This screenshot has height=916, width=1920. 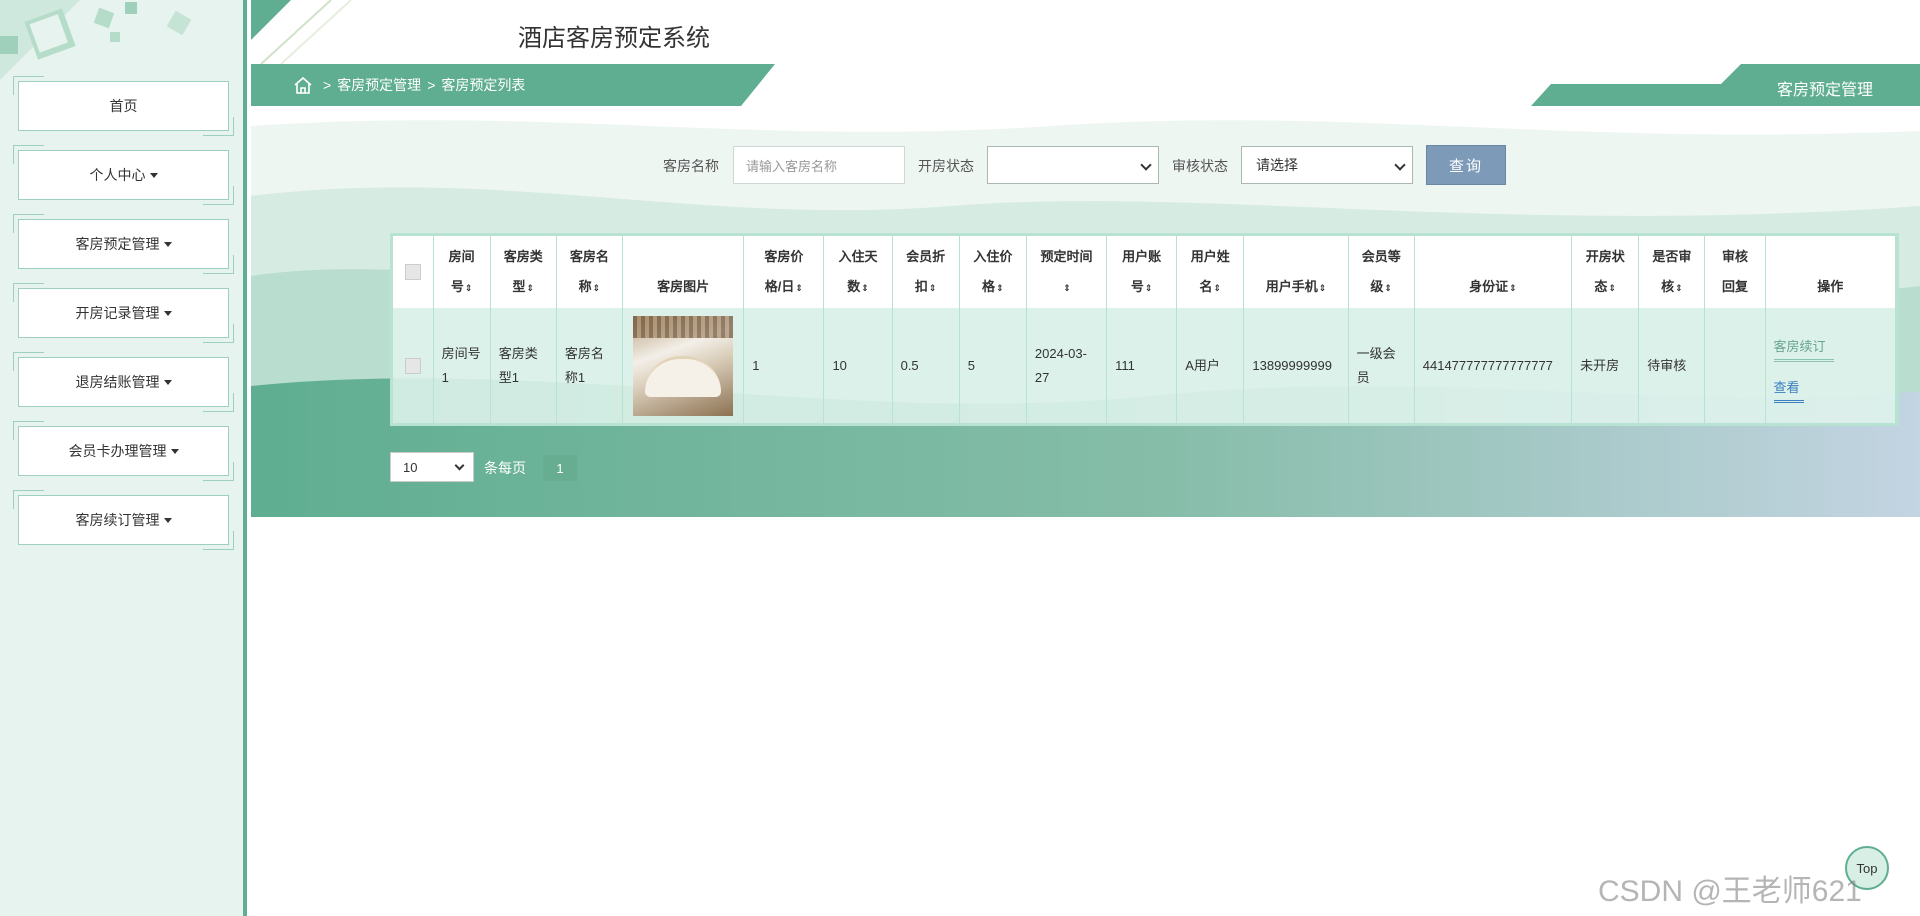 I want to click on cell-actions: 客房续订 查看, so click(x=1831, y=365).